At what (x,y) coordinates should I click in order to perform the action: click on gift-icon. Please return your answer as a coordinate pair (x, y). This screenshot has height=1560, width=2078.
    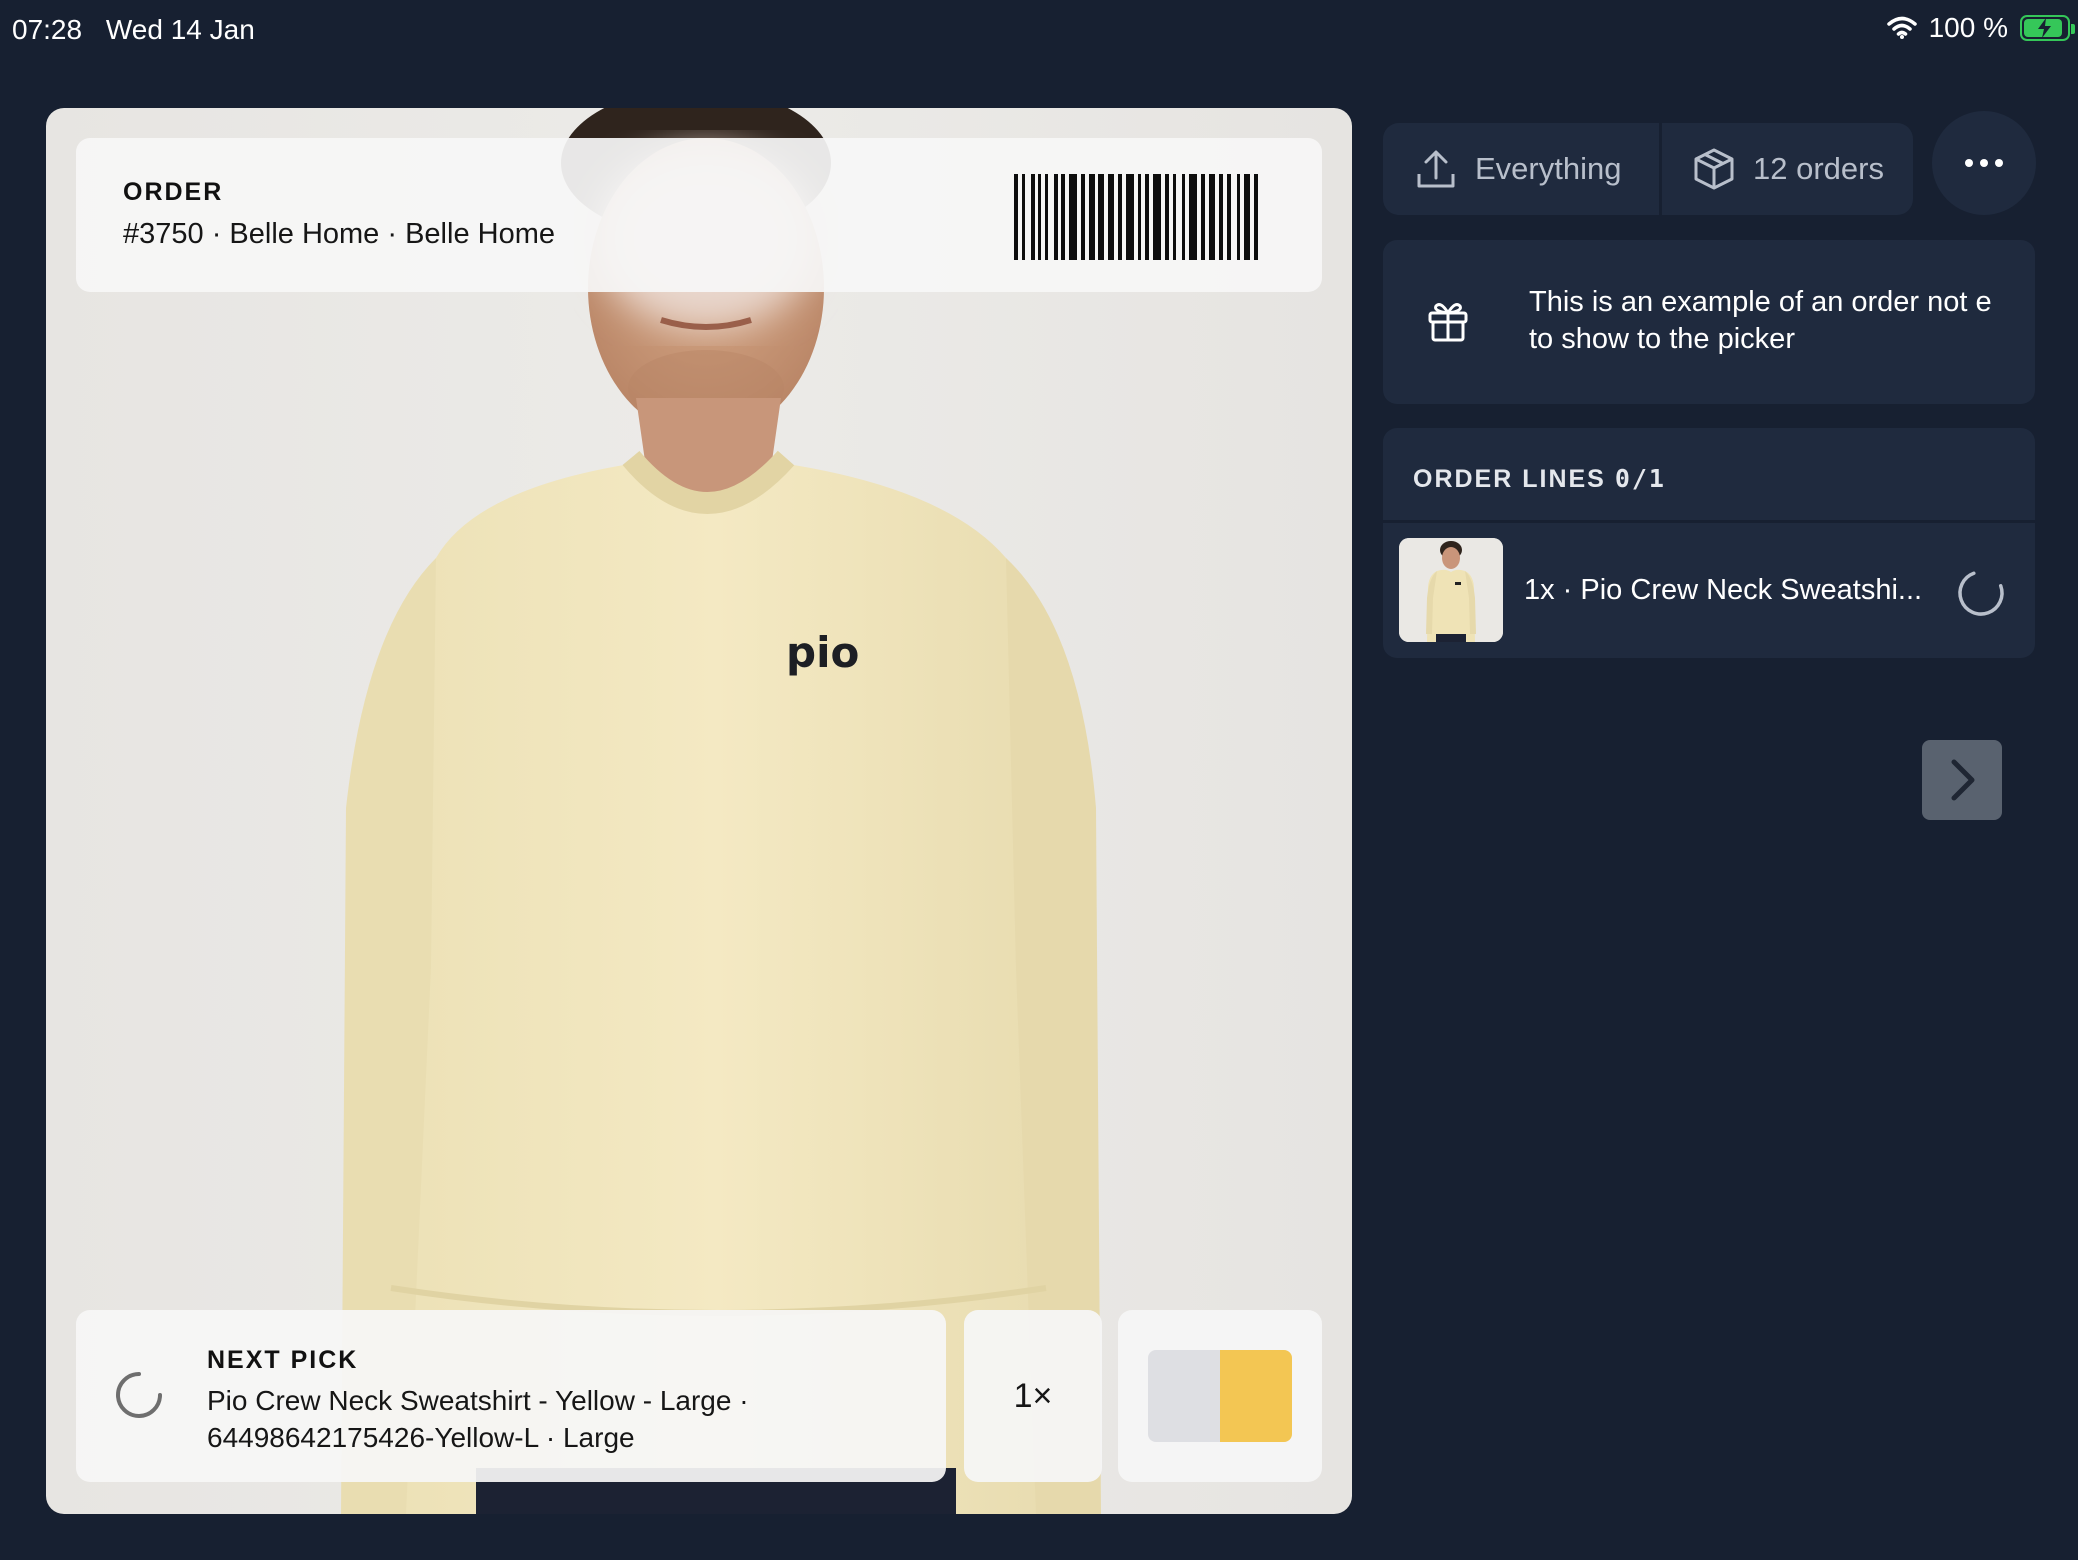
    Looking at the image, I should click on (1448, 322).